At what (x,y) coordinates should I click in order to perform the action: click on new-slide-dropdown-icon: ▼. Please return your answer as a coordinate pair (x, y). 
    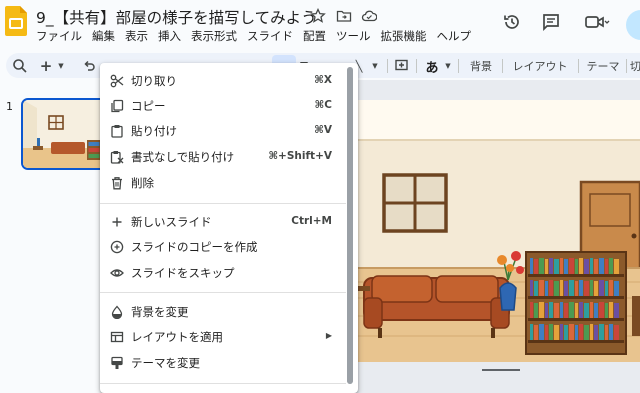
    Looking at the image, I should click on (61, 66).